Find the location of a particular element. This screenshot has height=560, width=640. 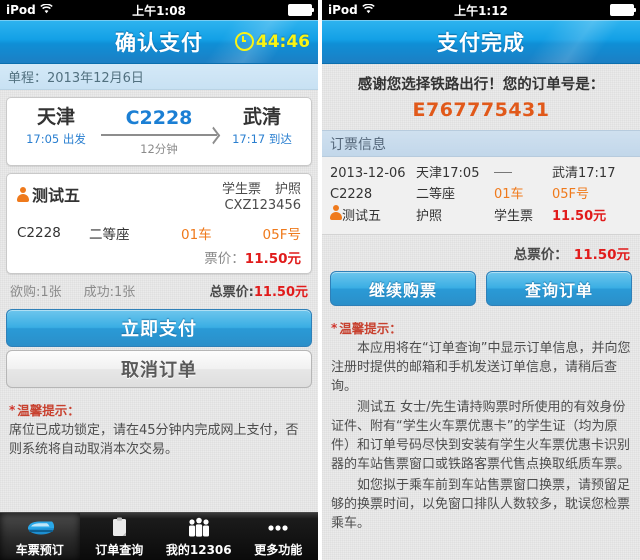

destination-time: 17:17 到达 is located at coordinates (262, 139).